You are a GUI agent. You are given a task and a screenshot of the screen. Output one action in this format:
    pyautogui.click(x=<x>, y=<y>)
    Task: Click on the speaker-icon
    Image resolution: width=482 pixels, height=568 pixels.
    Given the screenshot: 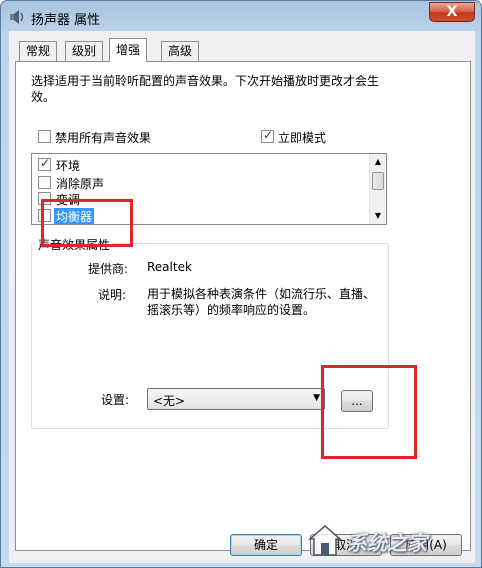 What is the action you would take?
    pyautogui.click(x=17, y=17)
    